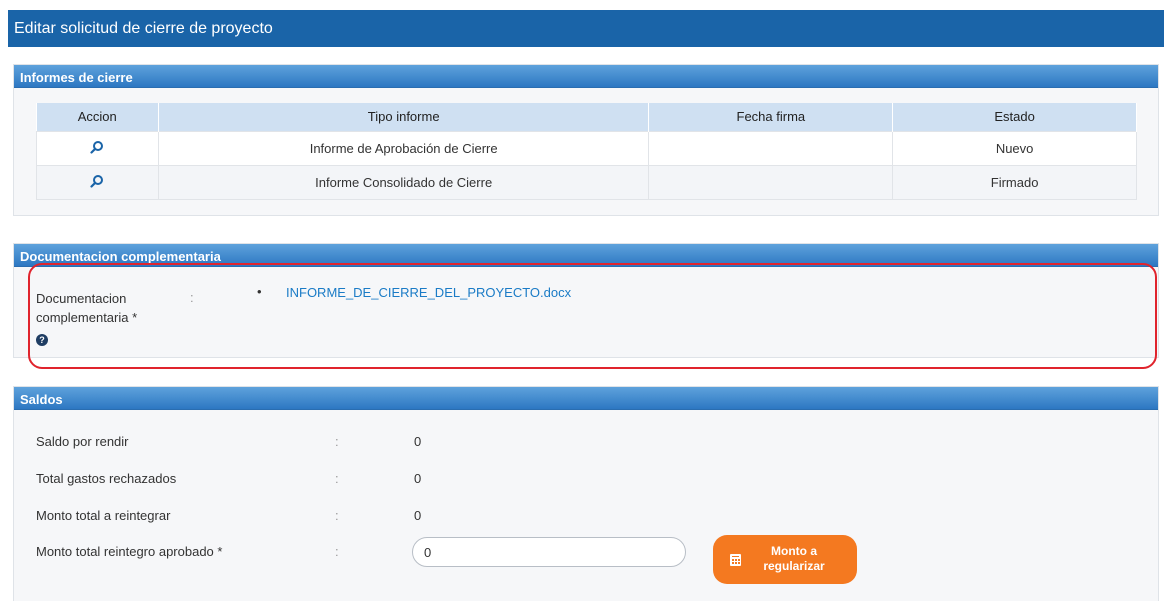  I want to click on column-header-accion: Accion, so click(97, 117).